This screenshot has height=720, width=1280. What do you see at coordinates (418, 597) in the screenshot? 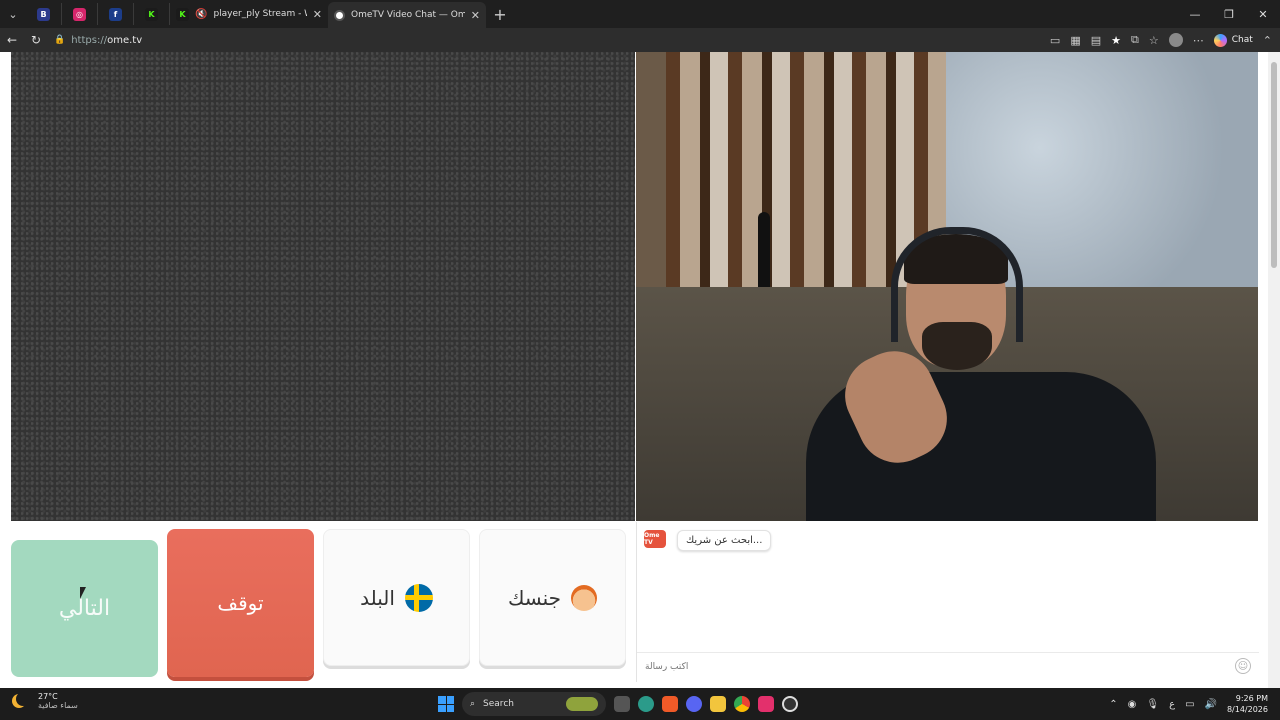
I see `sweden-flag-icon` at bounding box center [418, 597].